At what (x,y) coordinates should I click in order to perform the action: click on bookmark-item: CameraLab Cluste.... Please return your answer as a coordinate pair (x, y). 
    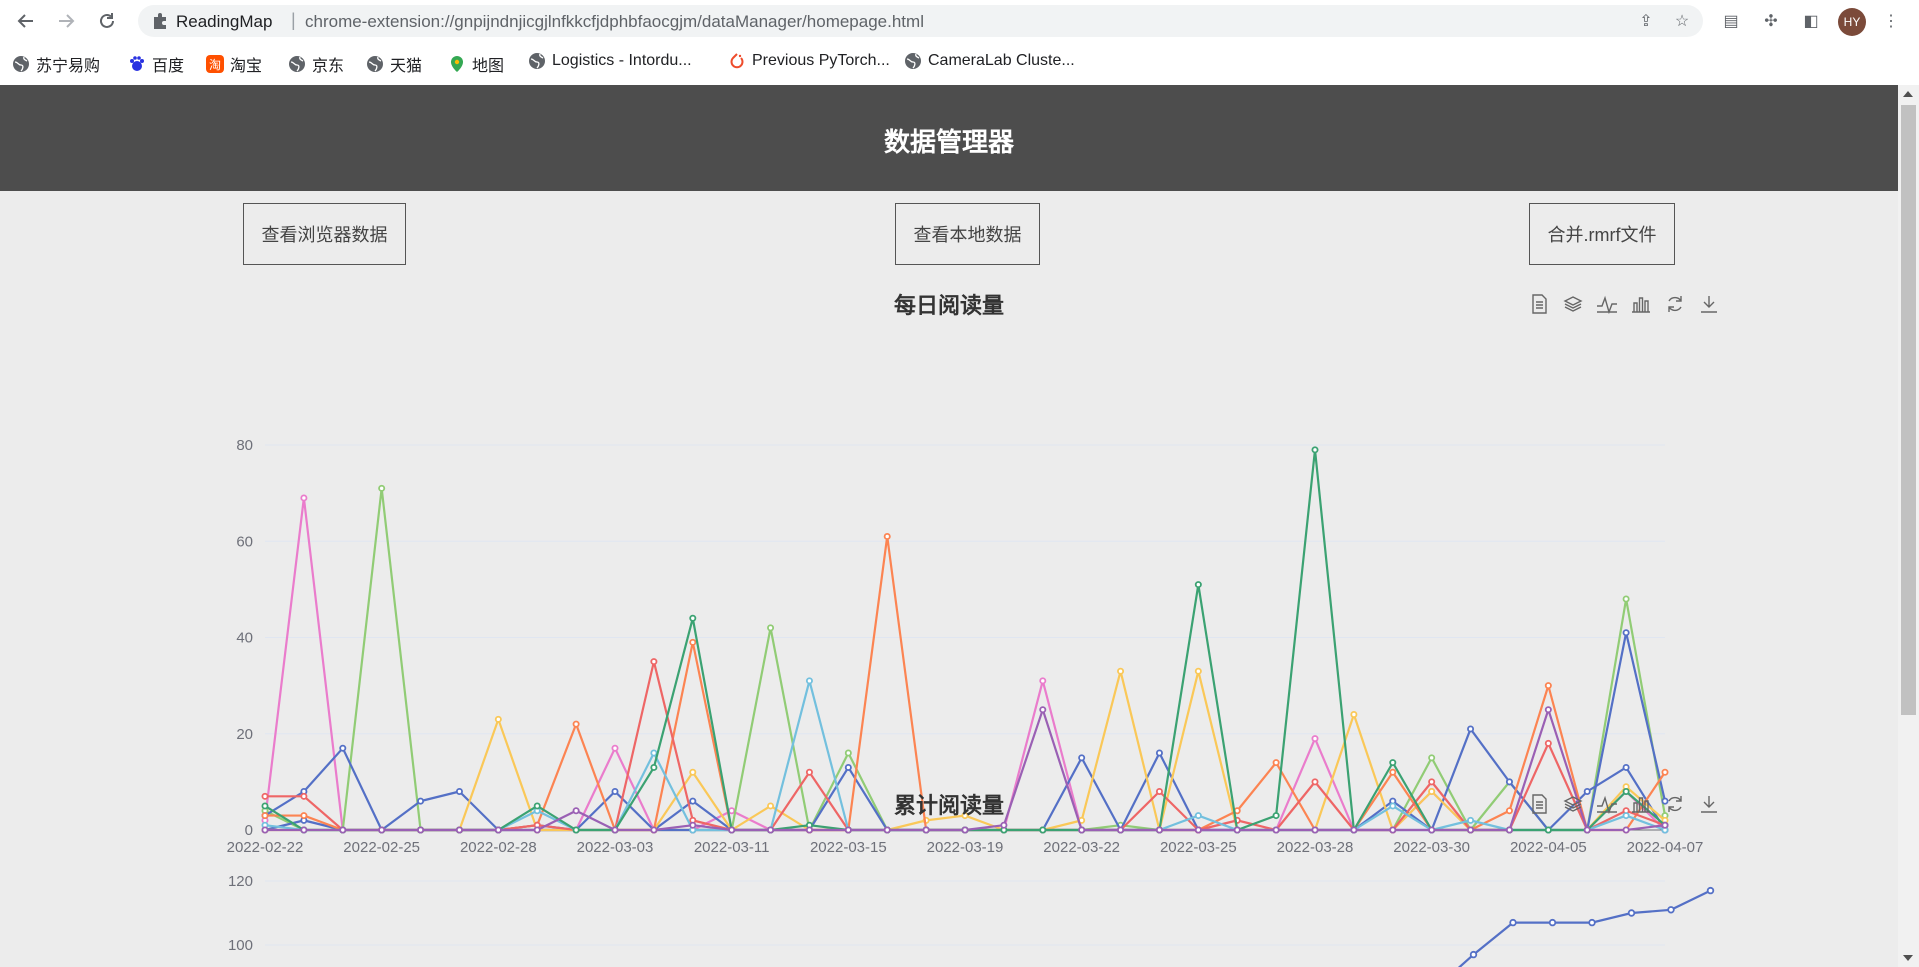
    Looking at the image, I should click on (989, 61).